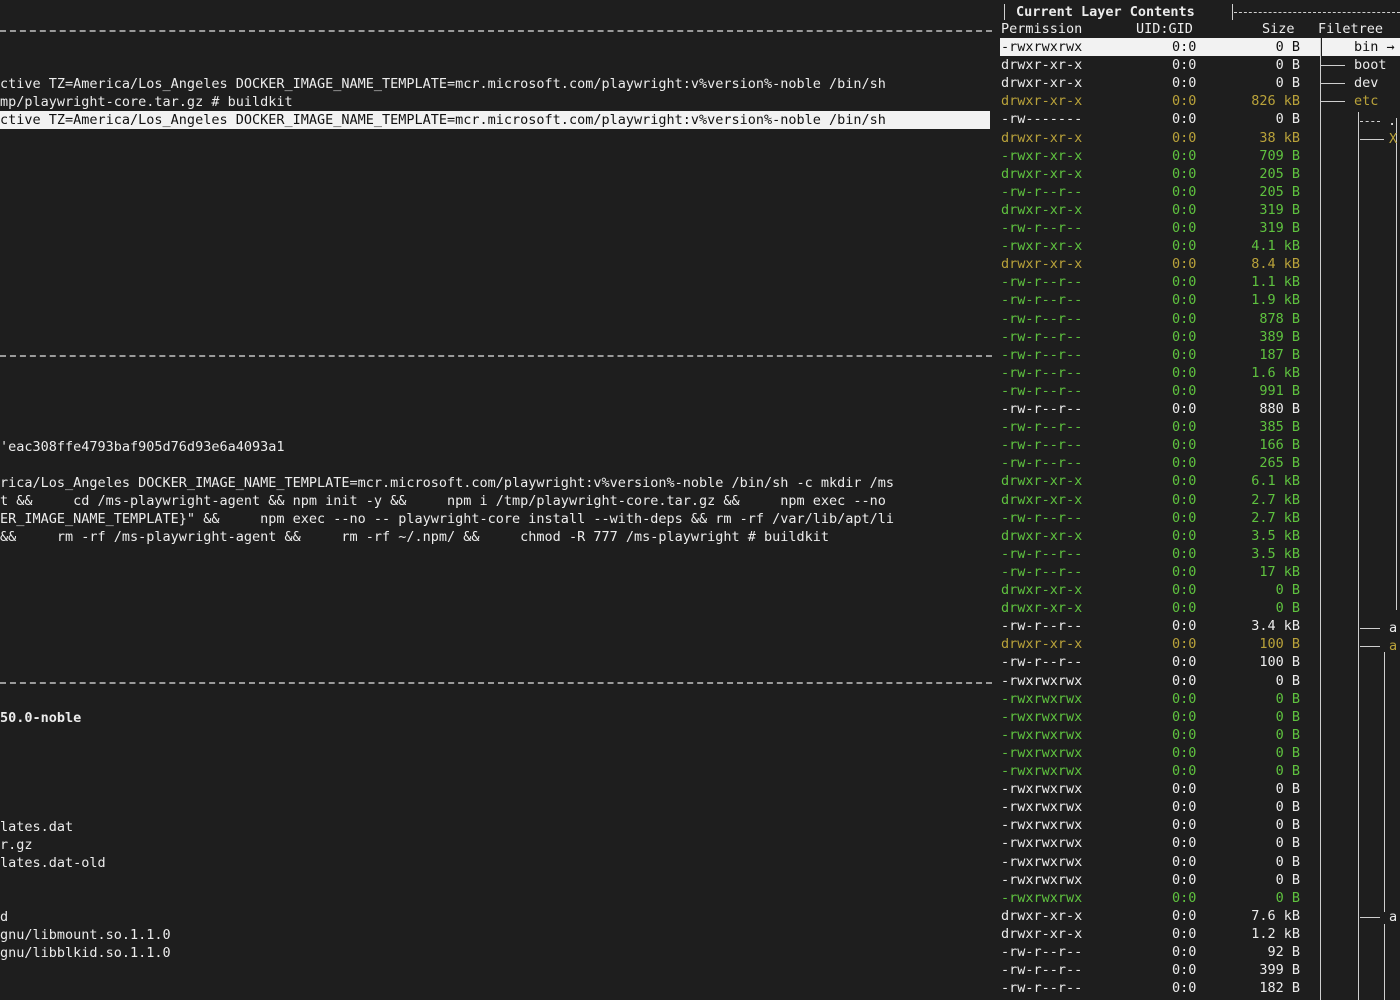 This screenshot has width=1400, height=1000. I want to click on file-row: -rw-r--r-- 0:0 1.1 kB, so click(1160, 282).